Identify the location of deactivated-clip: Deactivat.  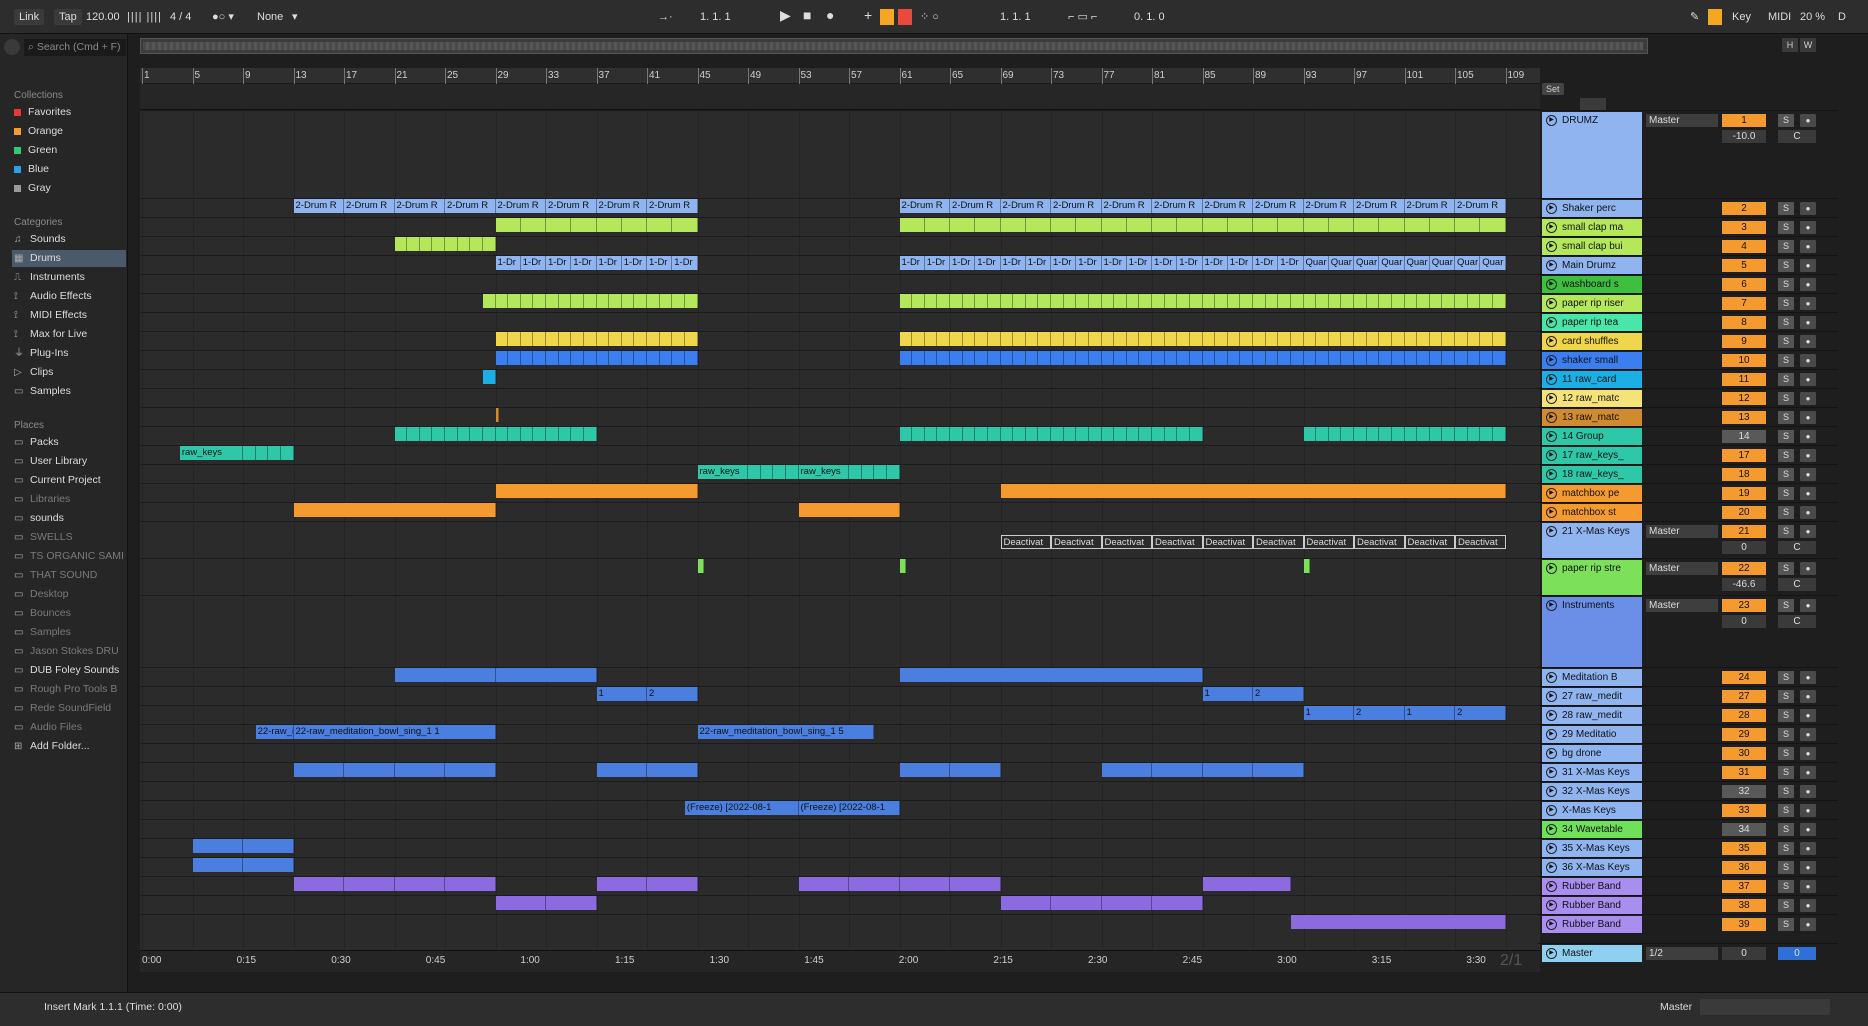
(1177, 542).